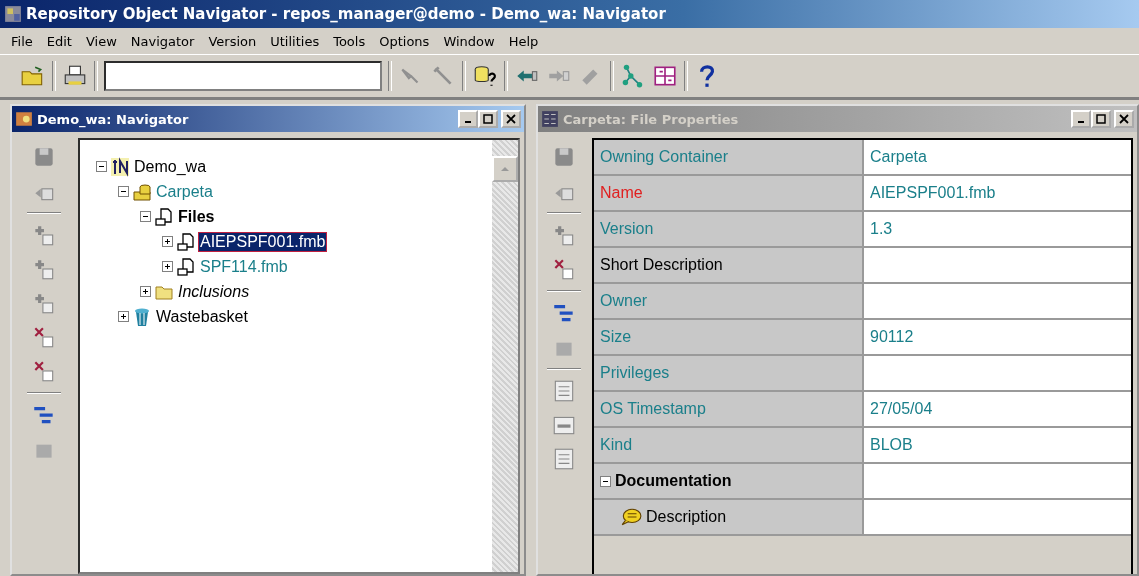 This screenshot has height=576, width=1139. Describe the element at coordinates (997, 230) in the screenshot. I see `property-value: 1.3` at that location.